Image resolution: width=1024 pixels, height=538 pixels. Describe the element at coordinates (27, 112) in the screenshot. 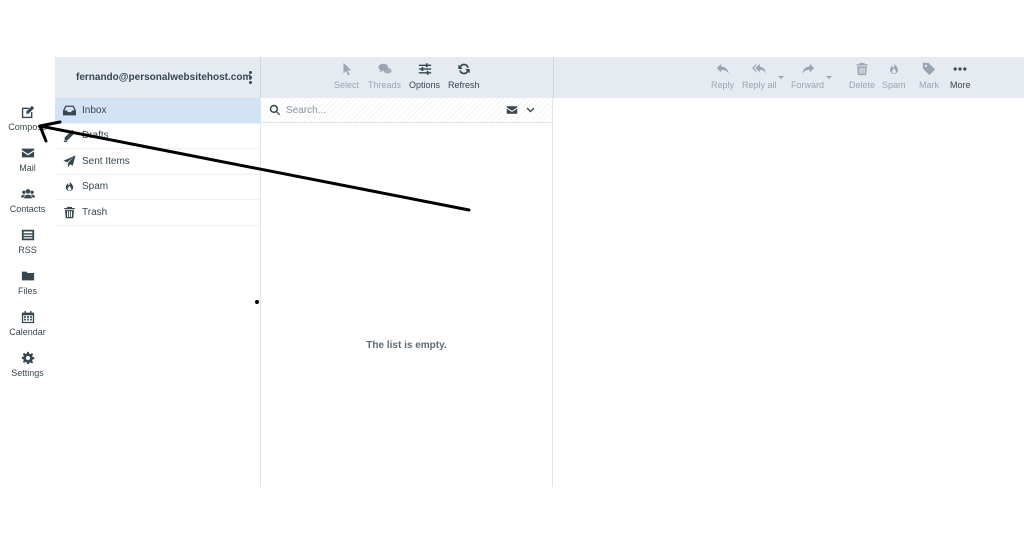

I see `compose-icon` at that location.